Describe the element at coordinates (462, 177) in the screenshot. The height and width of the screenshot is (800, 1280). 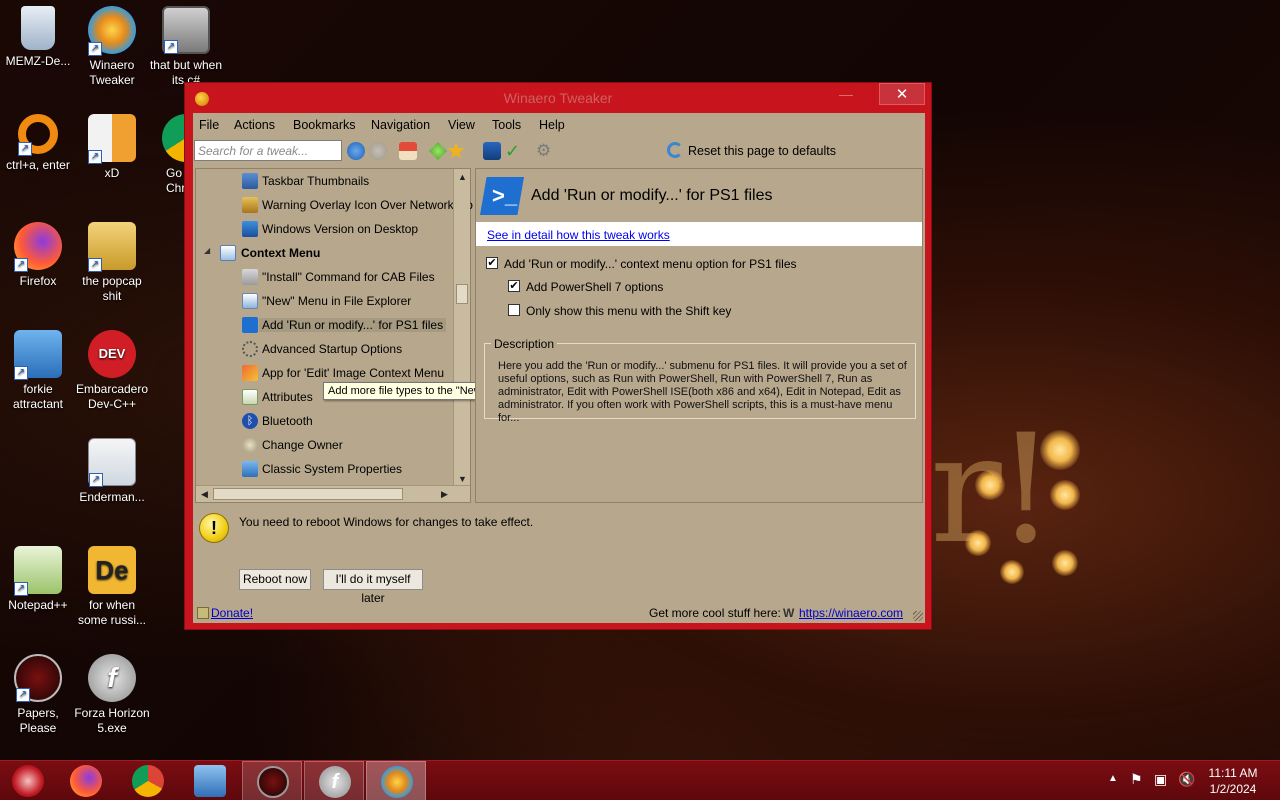
I see `scroll-up-arrow-icon: ▲` at that location.